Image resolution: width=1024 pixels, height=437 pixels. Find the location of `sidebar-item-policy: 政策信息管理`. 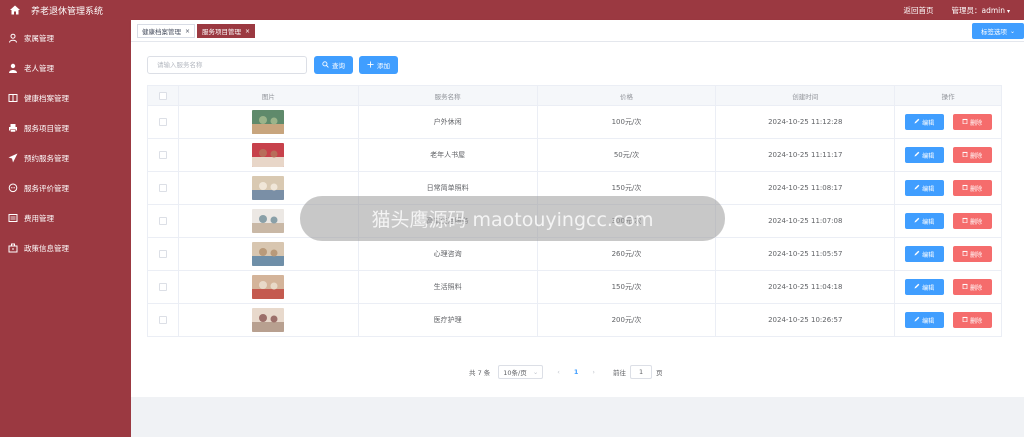

sidebar-item-policy: 政策信息管理 is located at coordinates (65, 248).